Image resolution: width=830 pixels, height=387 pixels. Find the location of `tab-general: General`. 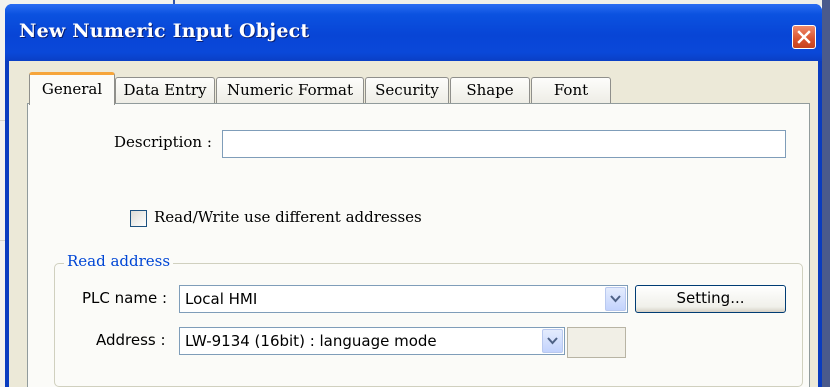

tab-general: General is located at coordinates (72, 88).